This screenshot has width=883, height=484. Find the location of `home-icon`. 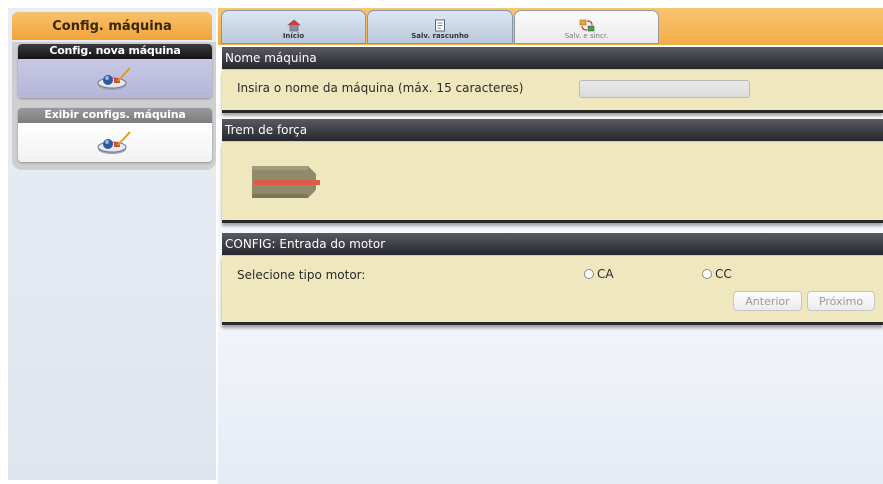

home-icon is located at coordinates (293, 25).